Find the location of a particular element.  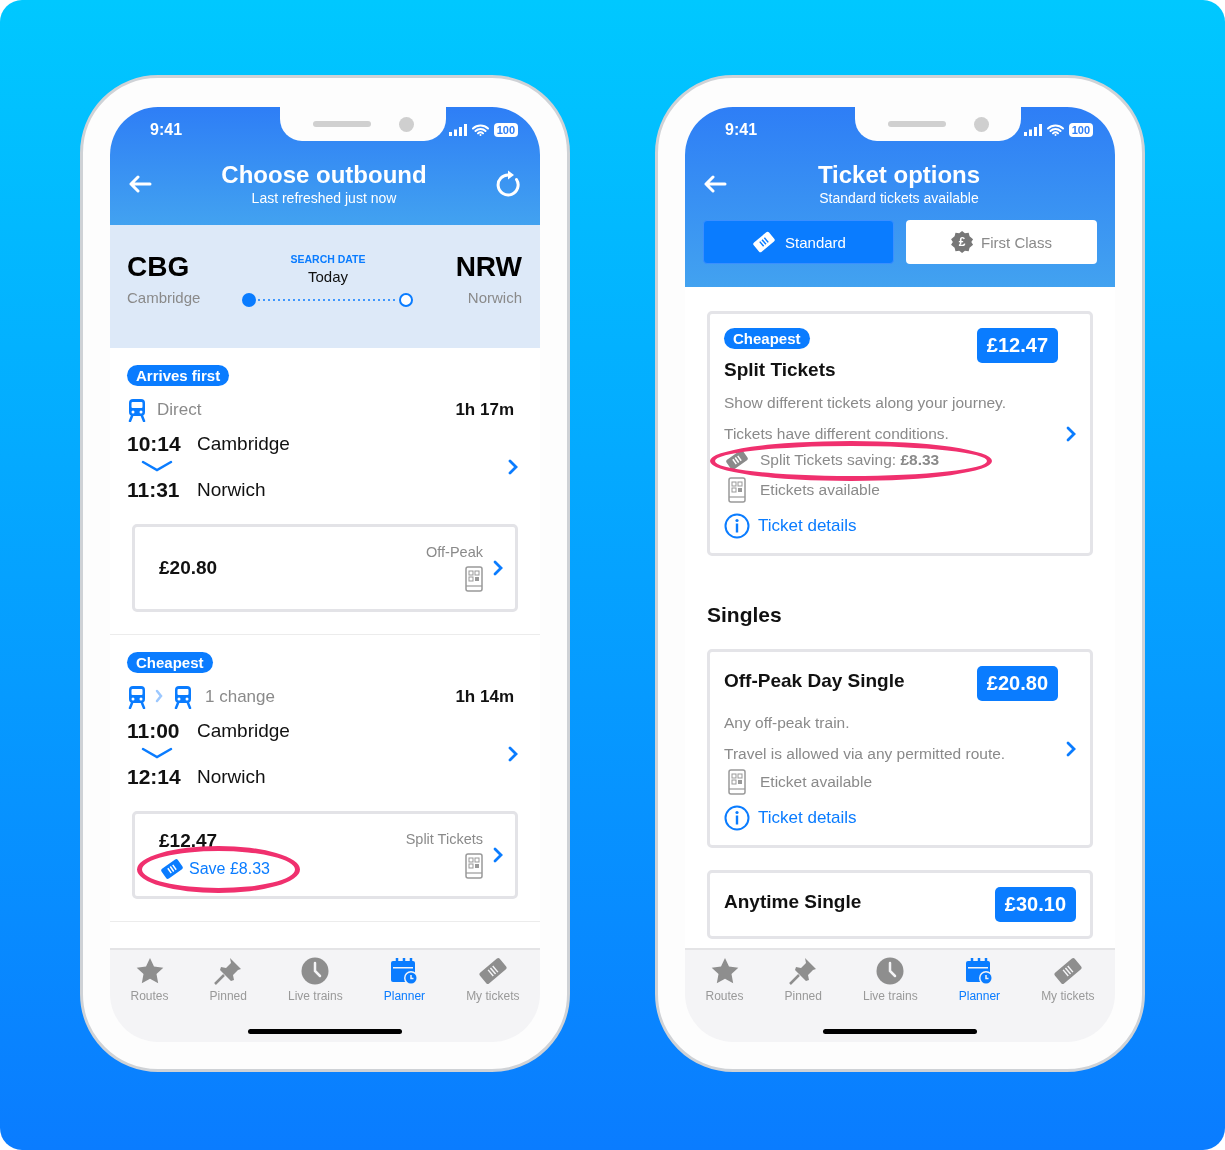

saving-label: Save £8.33 is located at coordinates (229, 869).